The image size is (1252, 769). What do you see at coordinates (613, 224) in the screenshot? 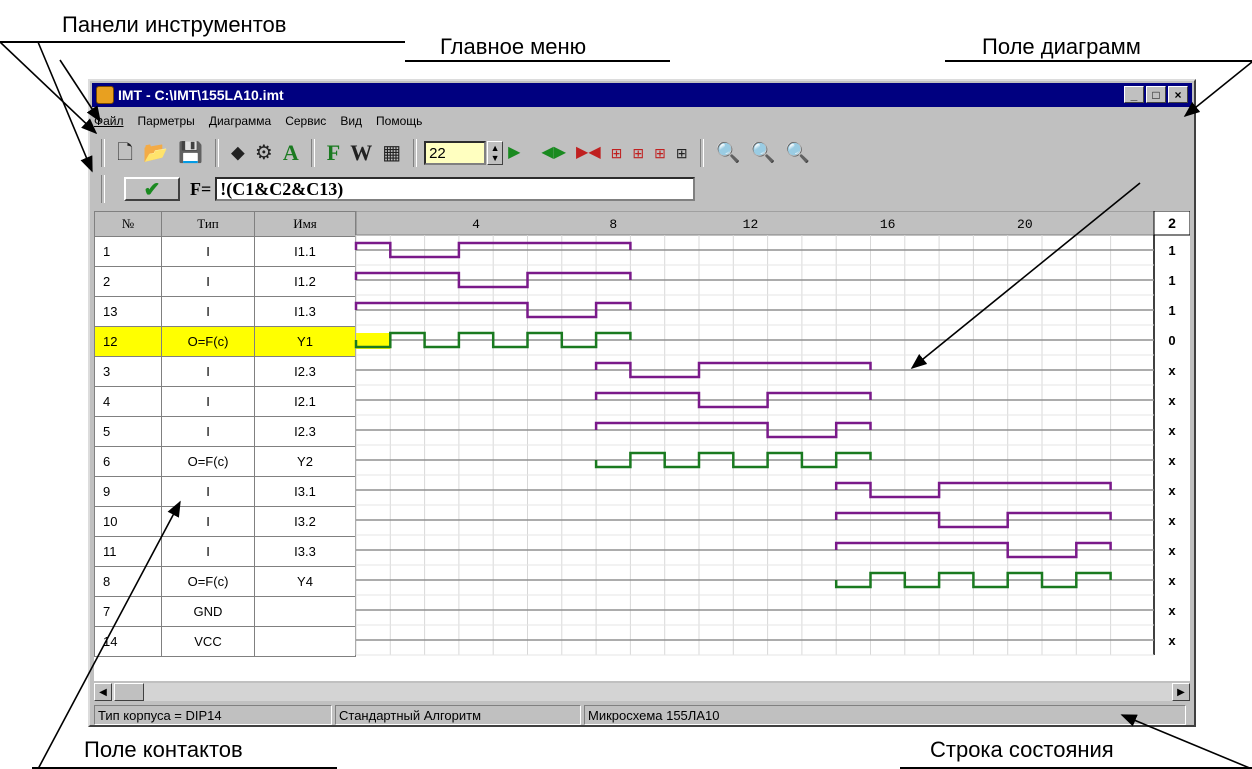
I see `timeline-tick-label: 8` at bounding box center [613, 224].